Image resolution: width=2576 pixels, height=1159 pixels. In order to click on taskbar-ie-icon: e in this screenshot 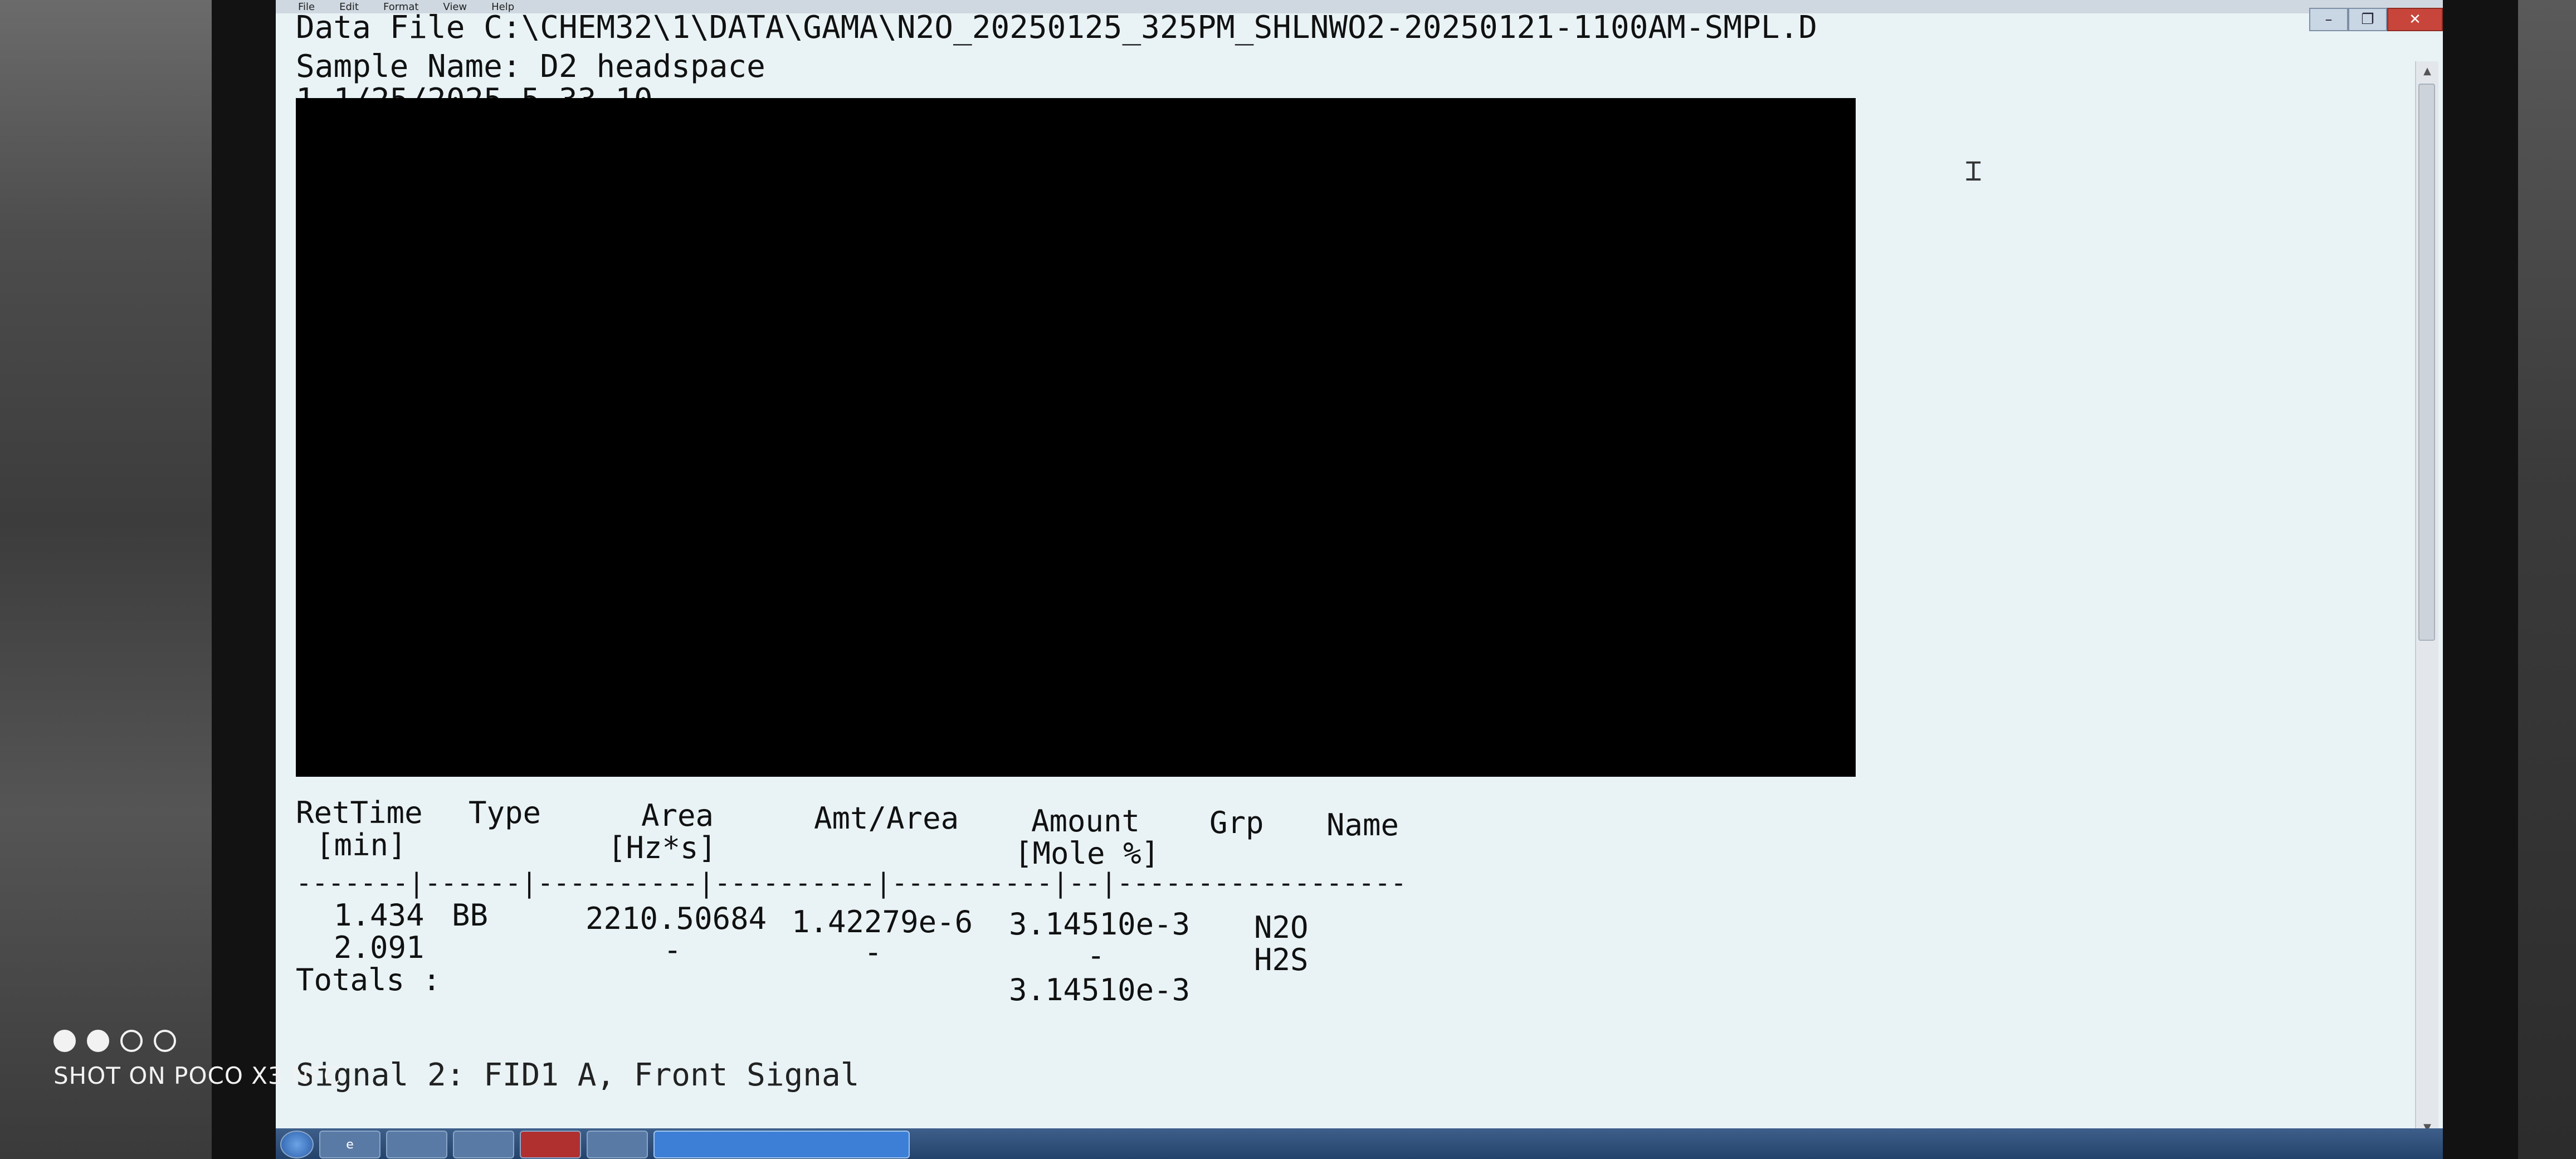, I will do `click(349, 1145)`.